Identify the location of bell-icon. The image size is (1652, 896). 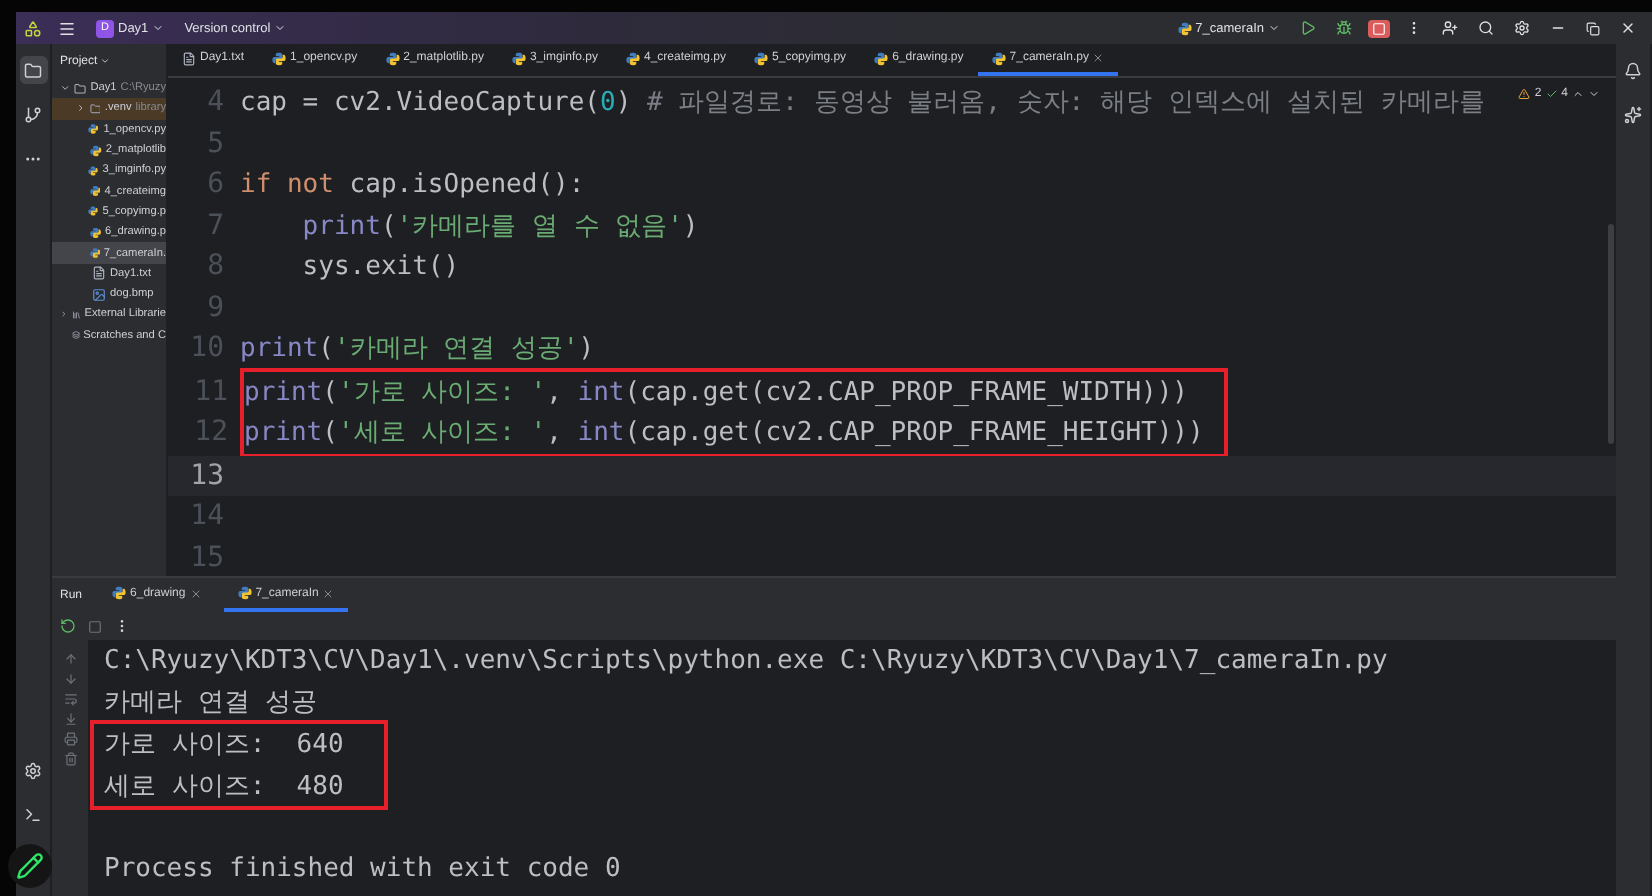
(1633, 70).